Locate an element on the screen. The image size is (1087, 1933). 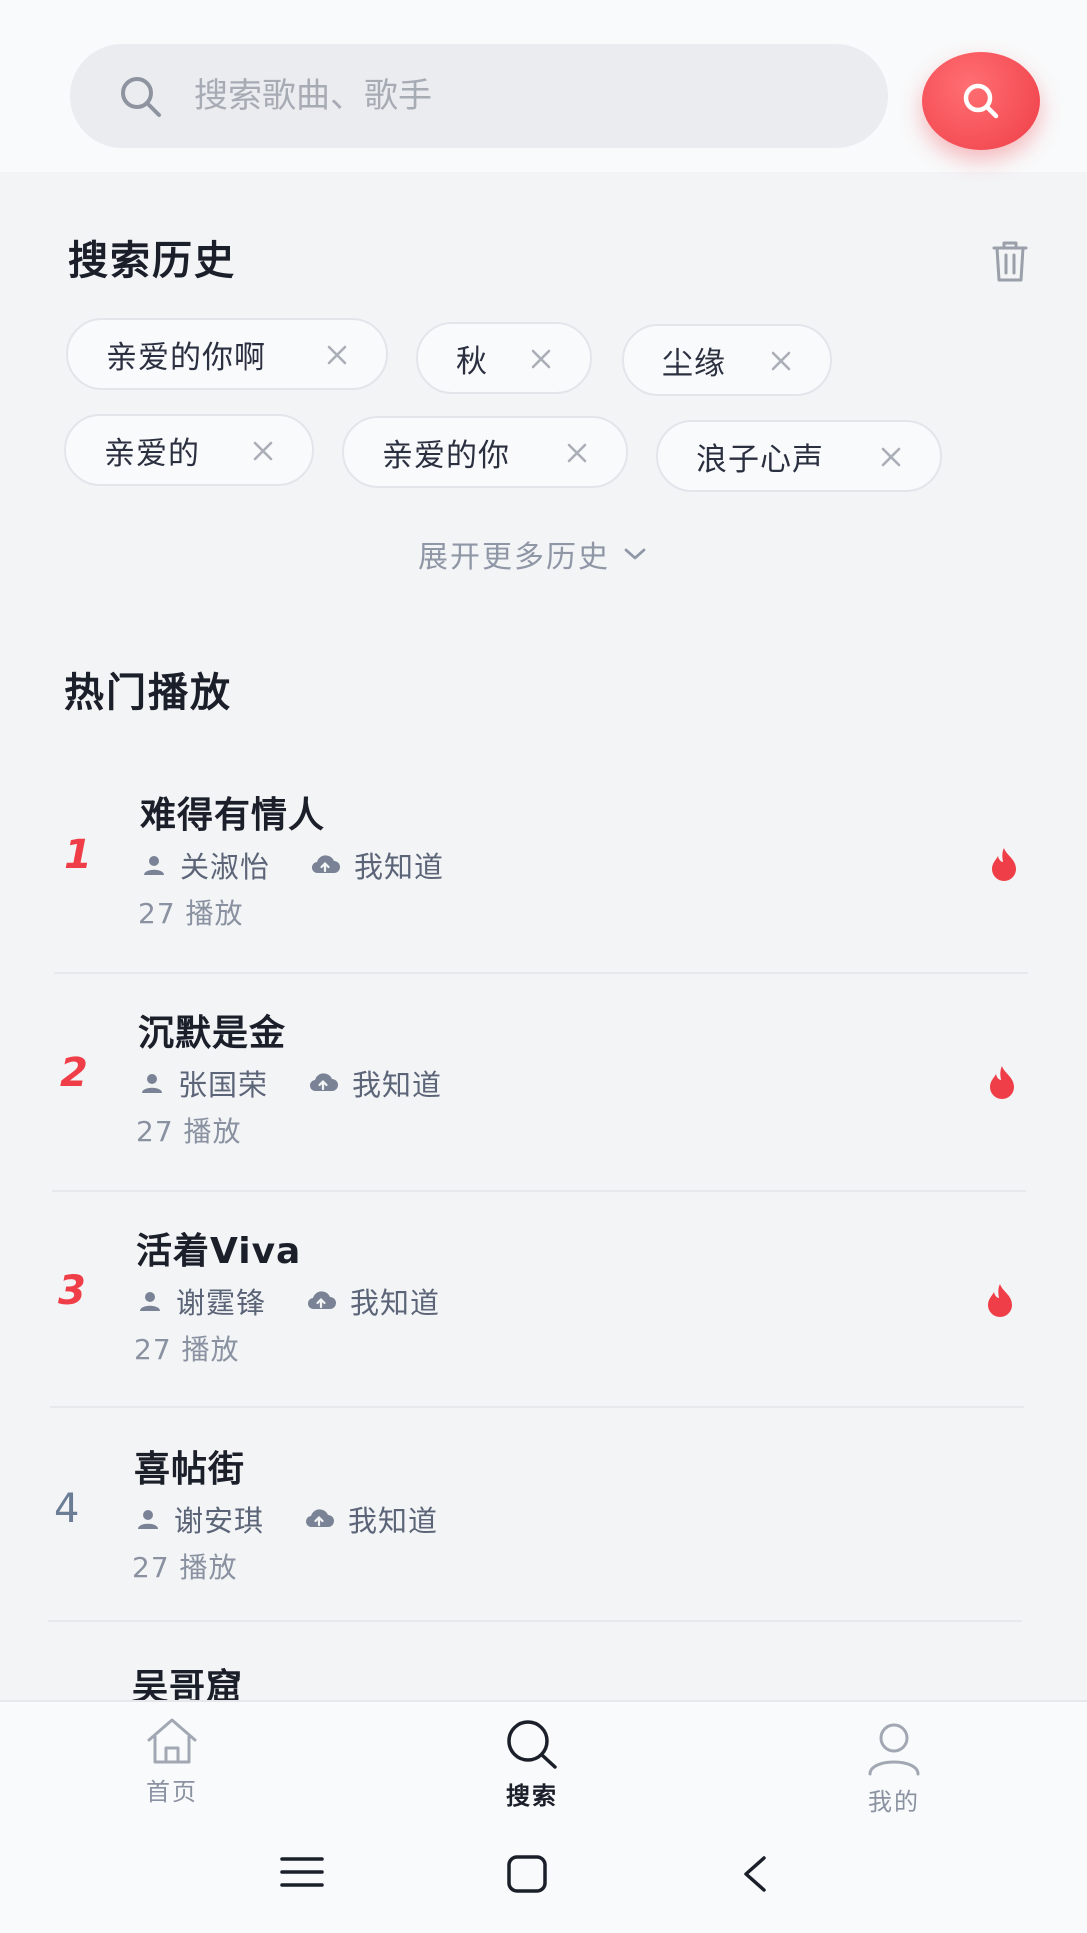
back-icon is located at coordinates (755, 1874).